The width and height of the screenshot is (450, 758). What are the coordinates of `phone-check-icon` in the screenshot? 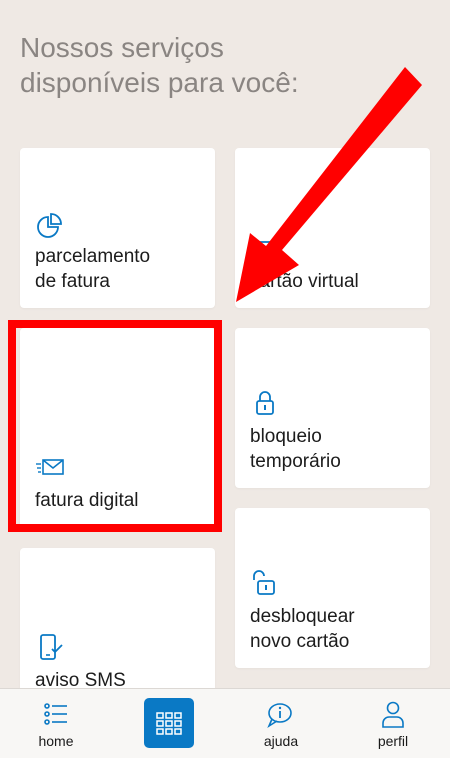 It's located at (51, 647).